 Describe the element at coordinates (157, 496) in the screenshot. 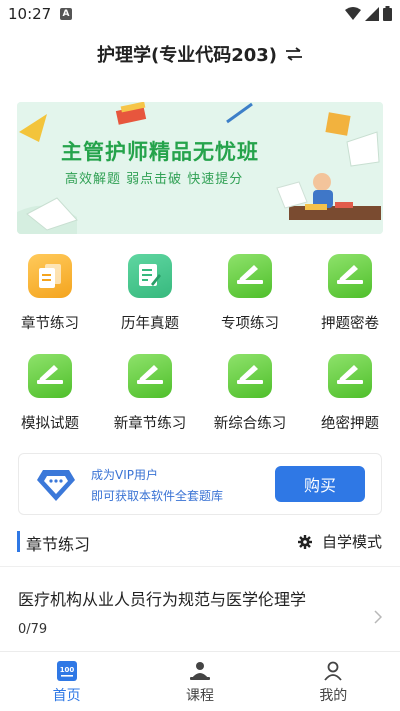

I see `vip-description: 即可获取本软件全套题库` at that location.